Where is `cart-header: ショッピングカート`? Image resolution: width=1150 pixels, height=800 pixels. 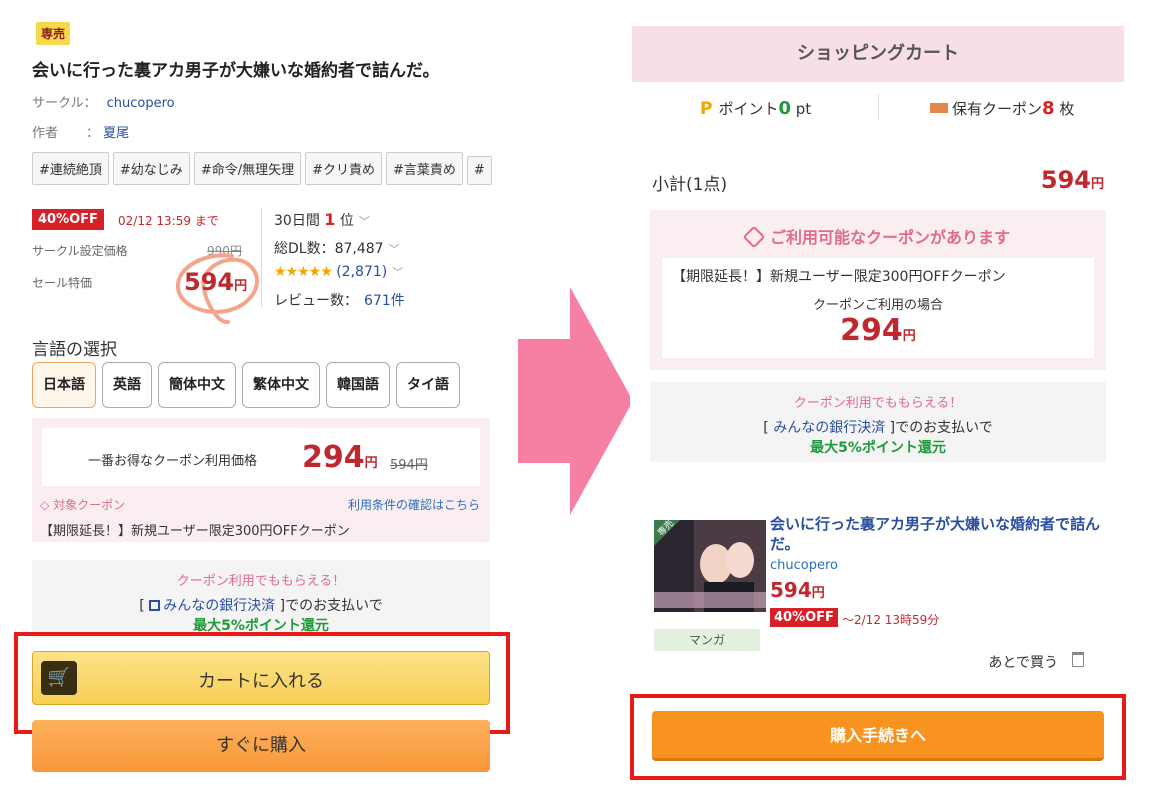 cart-header: ショッピングカート is located at coordinates (878, 54).